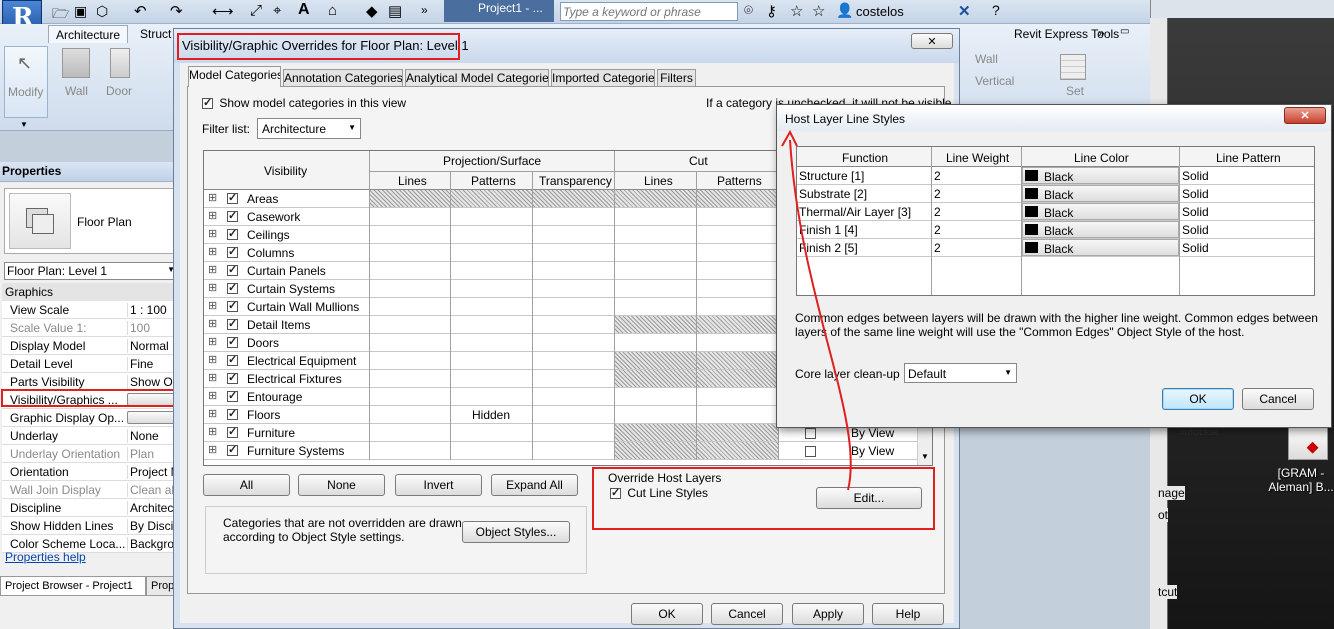 This screenshot has width=1334, height=629. I want to click on vg-tab: Filters, so click(676, 78).